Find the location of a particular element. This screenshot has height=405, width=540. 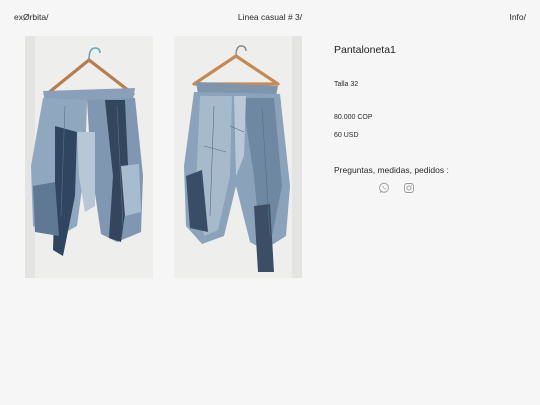

top-navigation: exØrbita/ Linea casual # 3/ Info/ is located at coordinates (270, 19).